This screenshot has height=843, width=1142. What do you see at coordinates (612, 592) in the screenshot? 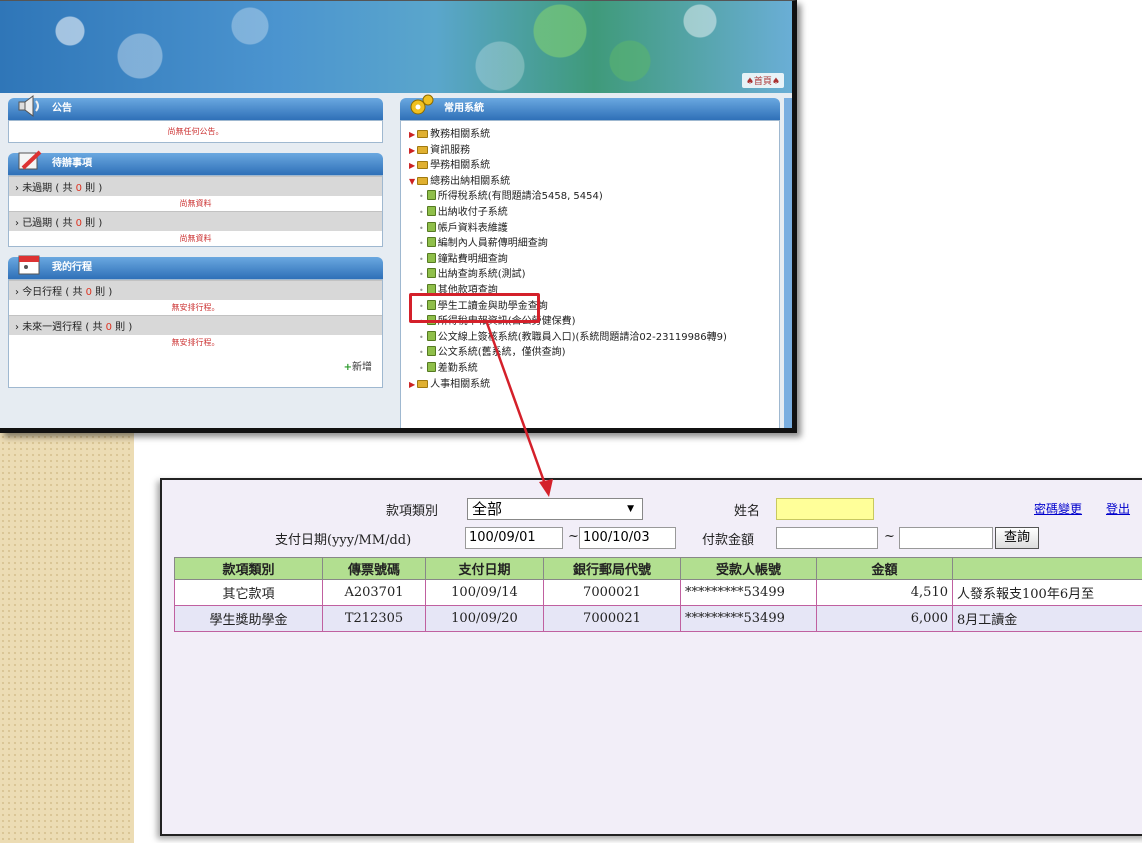
I see `cell-bank-code: 7000021` at bounding box center [612, 592].